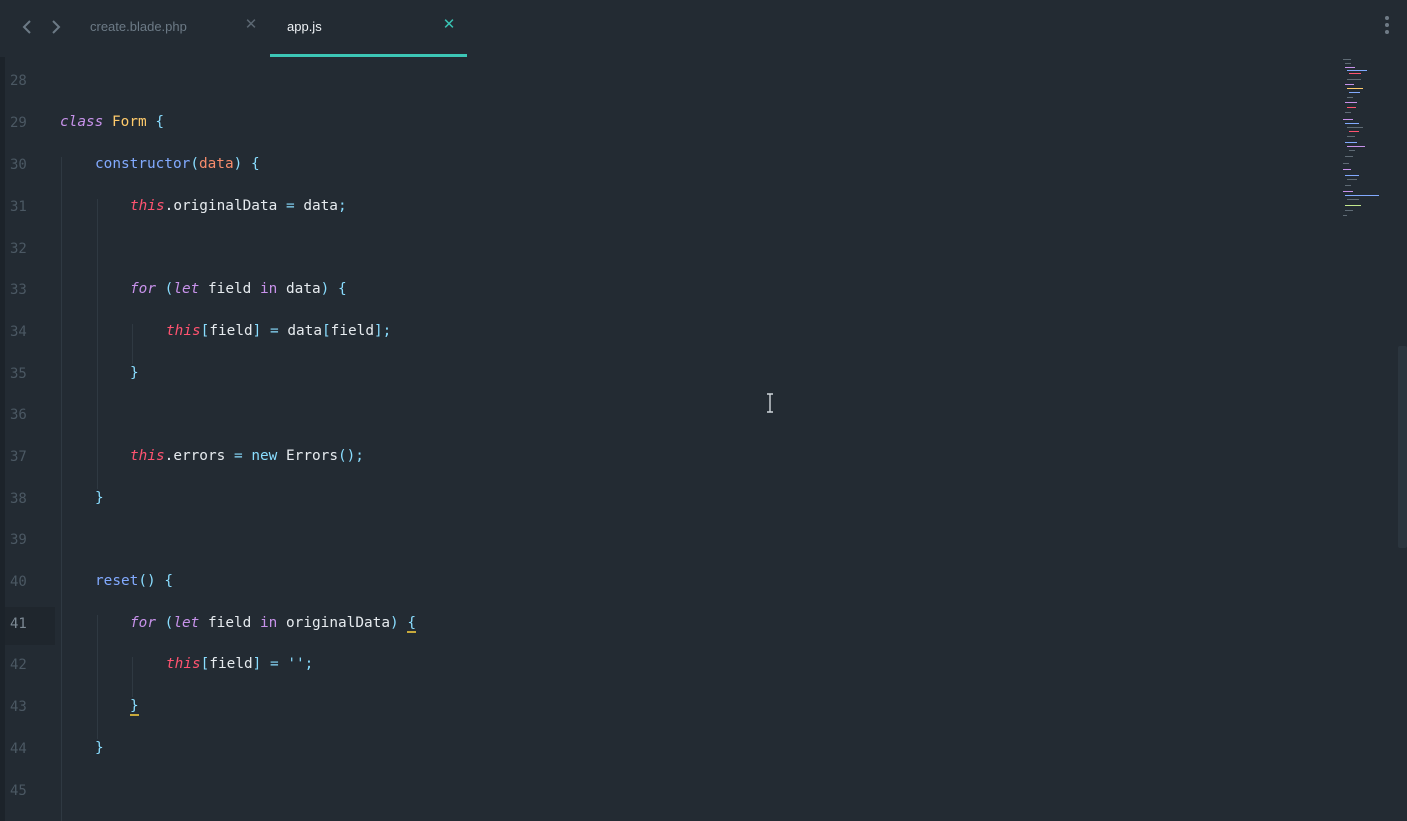  I want to click on code-line: 42 this[field] = '';, so click(667, 666).